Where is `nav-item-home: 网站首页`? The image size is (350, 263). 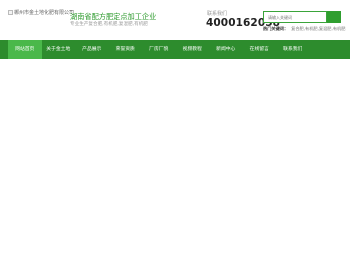
nav-item-home: 网站首页 is located at coordinates (25, 49).